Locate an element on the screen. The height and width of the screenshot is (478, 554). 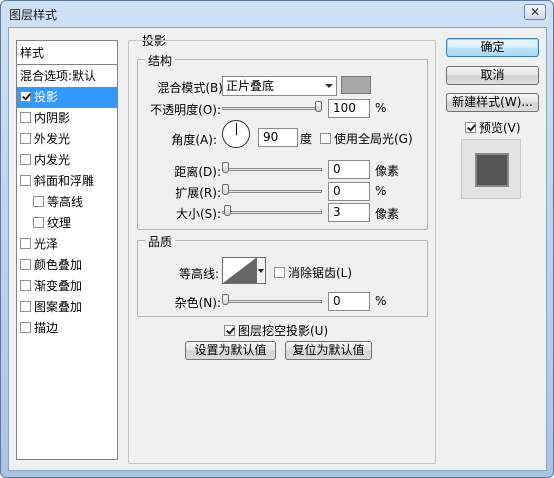
style-list-item-label: 纹理 is located at coordinates (59, 223).